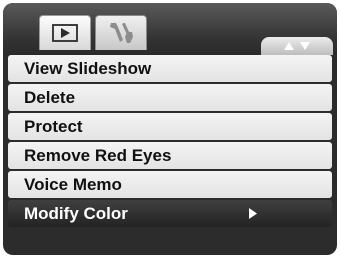 The width and height of the screenshot is (340, 258). Describe the element at coordinates (76, 213) in the screenshot. I see `menu-item-label: Modify Color` at that location.